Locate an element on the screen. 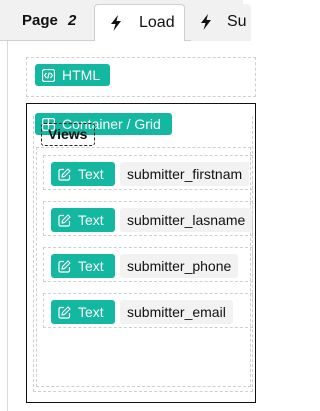 This screenshot has width=320, height=411. tab-load-label: Load is located at coordinates (157, 22).